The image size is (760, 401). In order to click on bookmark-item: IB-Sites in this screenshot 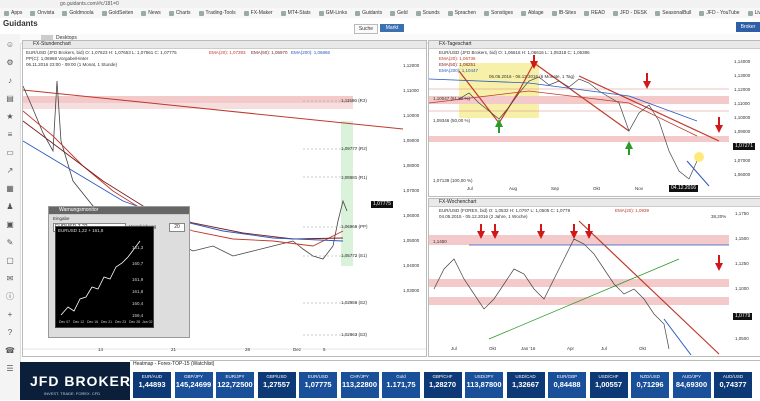, I will do `click(564, 13)`.